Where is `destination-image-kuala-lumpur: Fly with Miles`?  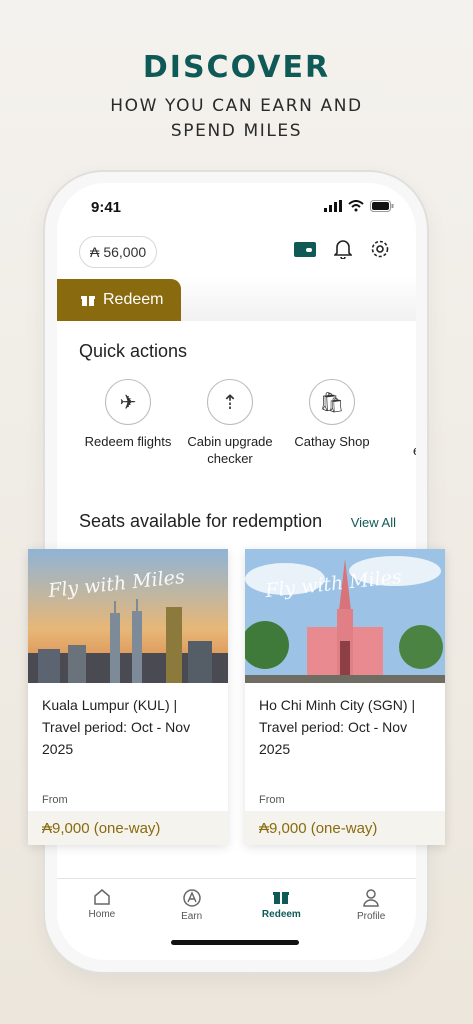
destination-image-kuala-lumpur: Fly with Miles is located at coordinates (128, 616).